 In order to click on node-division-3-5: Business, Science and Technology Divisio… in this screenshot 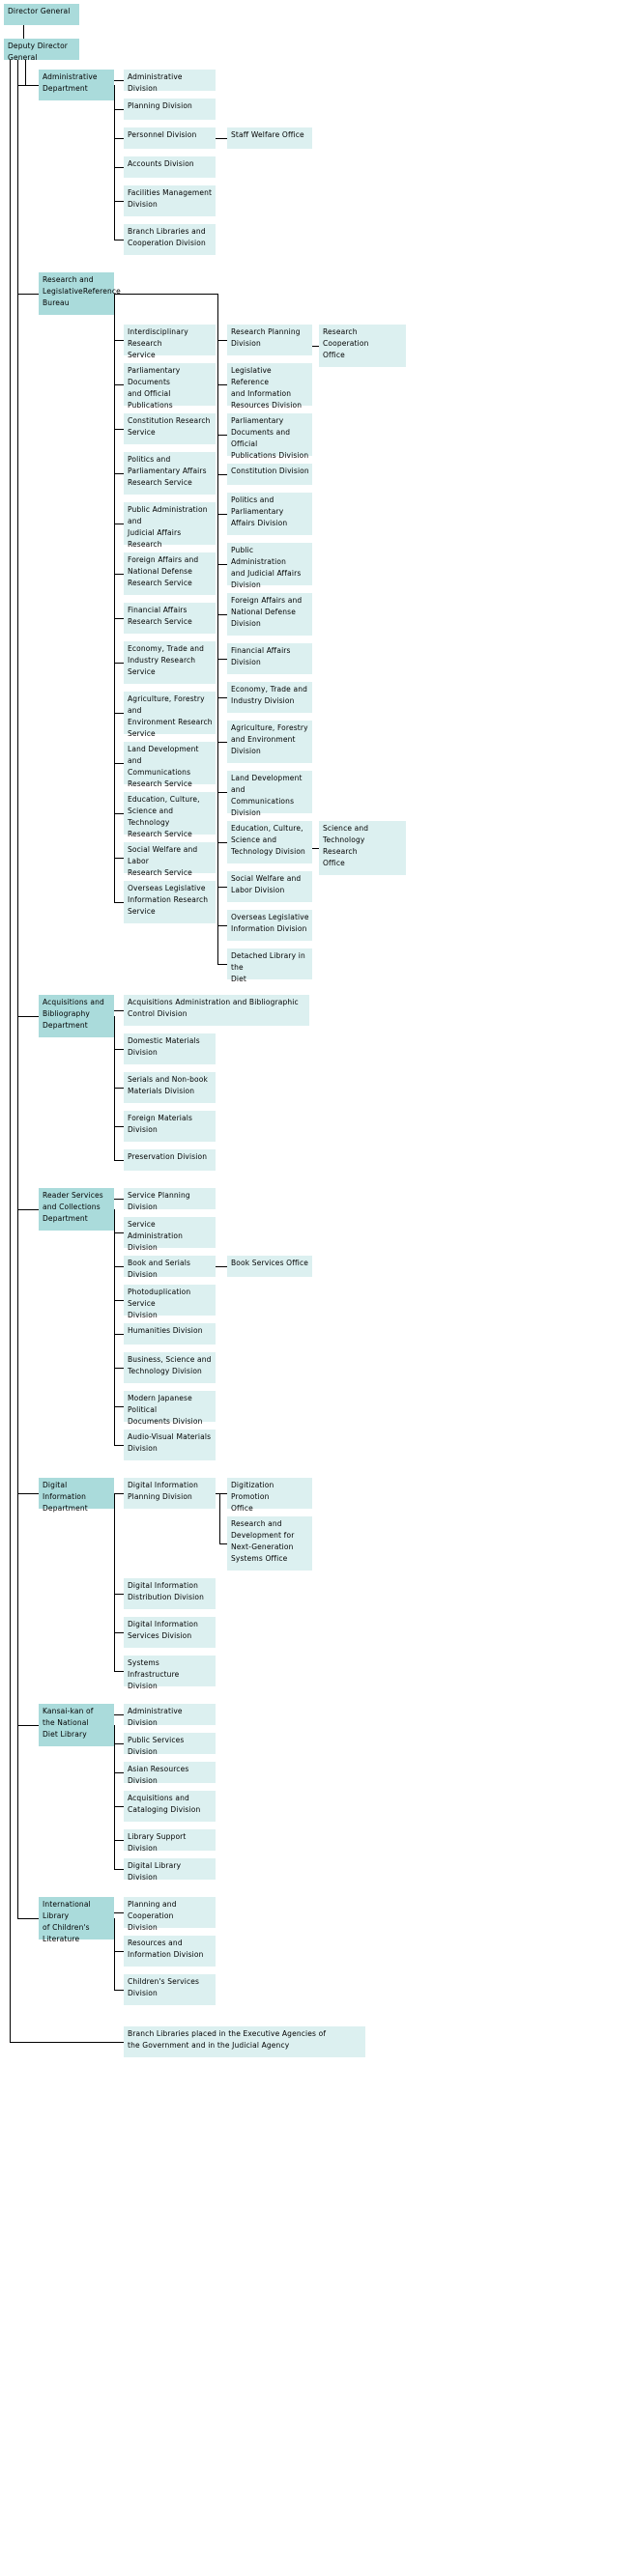, I will do `click(170, 1367)`.